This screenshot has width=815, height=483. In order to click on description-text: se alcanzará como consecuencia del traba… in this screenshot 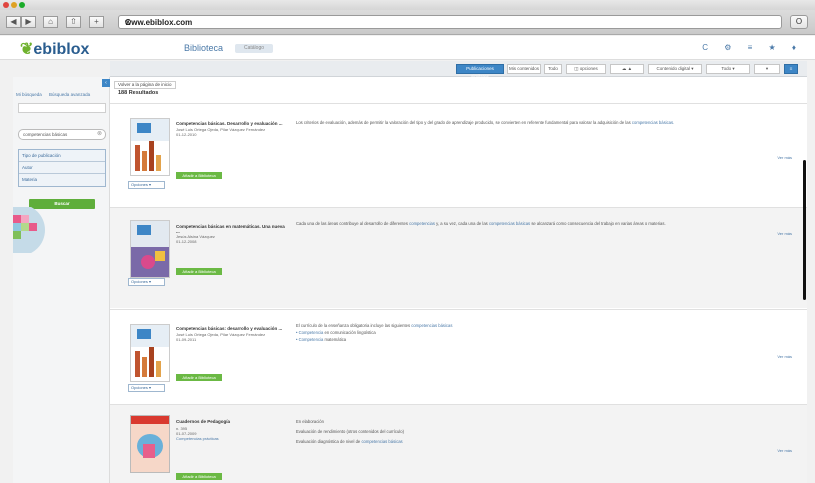, I will do `click(598, 223)`.